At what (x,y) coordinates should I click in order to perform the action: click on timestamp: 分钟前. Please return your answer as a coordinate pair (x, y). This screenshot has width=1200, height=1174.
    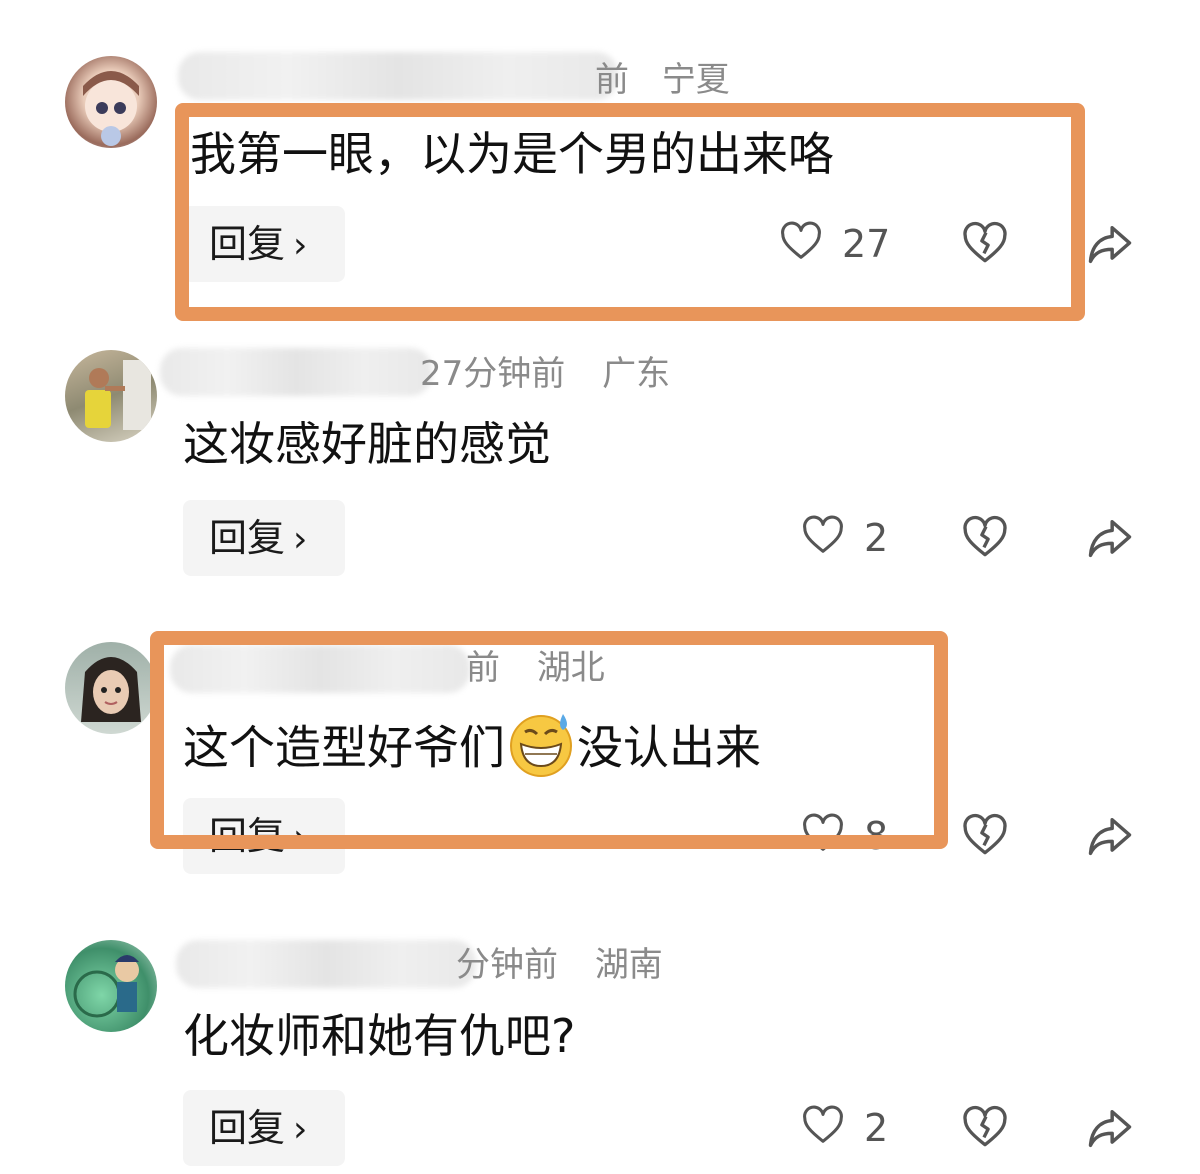
    Looking at the image, I should click on (507, 965).